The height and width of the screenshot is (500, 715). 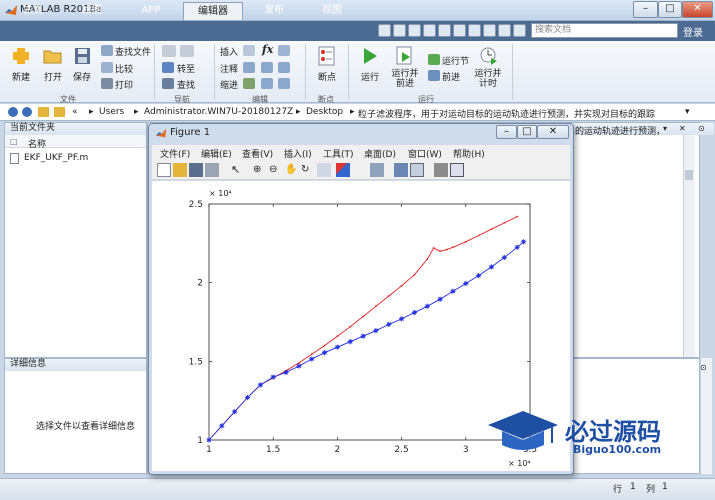 What do you see at coordinates (441, 170) in the screenshot?
I see `hide-plot-tools-icon` at bounding box center [441, 170].